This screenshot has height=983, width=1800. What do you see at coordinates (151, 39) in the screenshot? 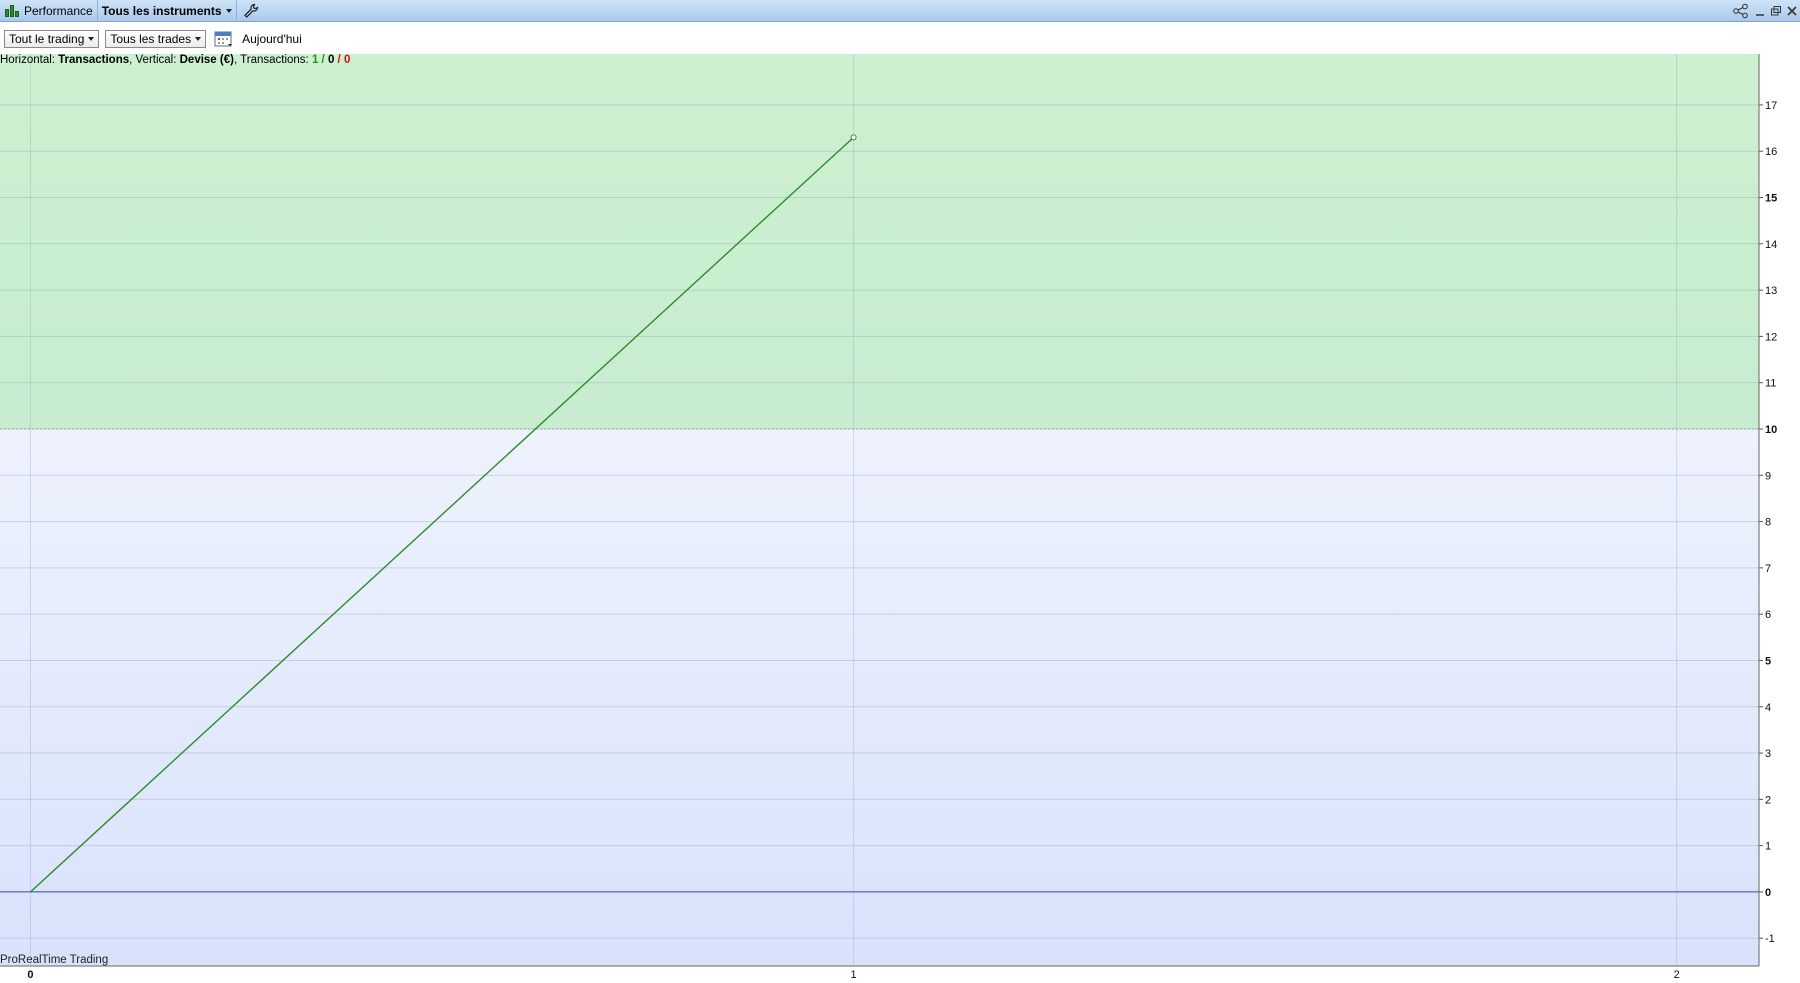
I see `trades-filter-label: Tous les trades` at bounding box center [151, 39].